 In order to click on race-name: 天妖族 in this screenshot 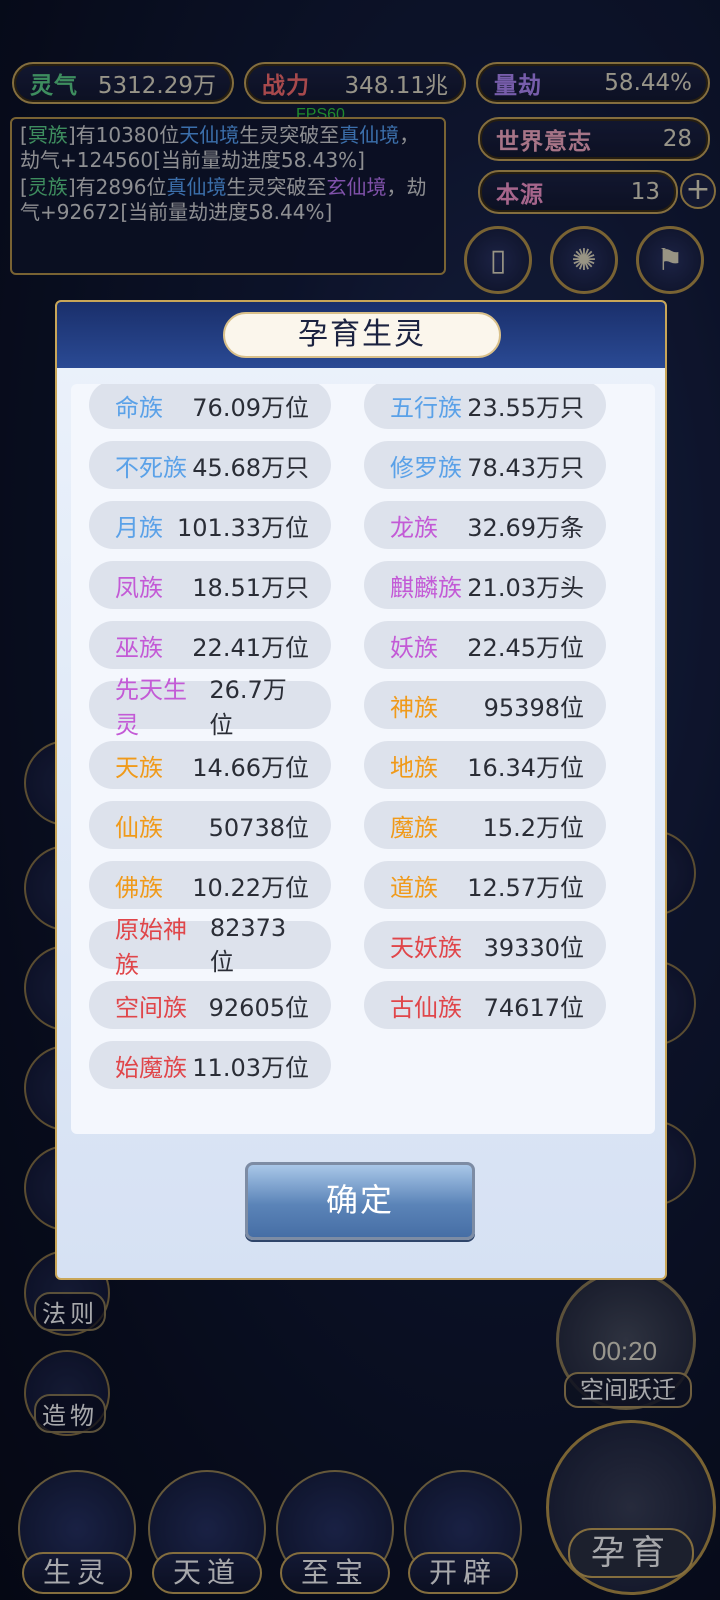, I will do `click(426, 947)`.